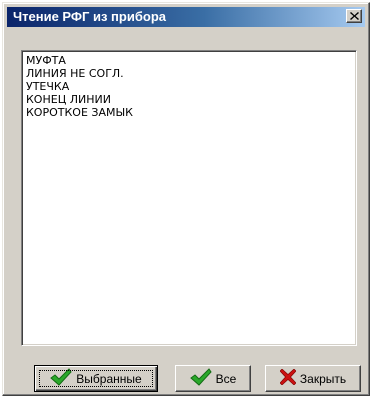  I want to click on list-item-line-end: КОНЕЦ ЛИНИИ, so click(191, 99).